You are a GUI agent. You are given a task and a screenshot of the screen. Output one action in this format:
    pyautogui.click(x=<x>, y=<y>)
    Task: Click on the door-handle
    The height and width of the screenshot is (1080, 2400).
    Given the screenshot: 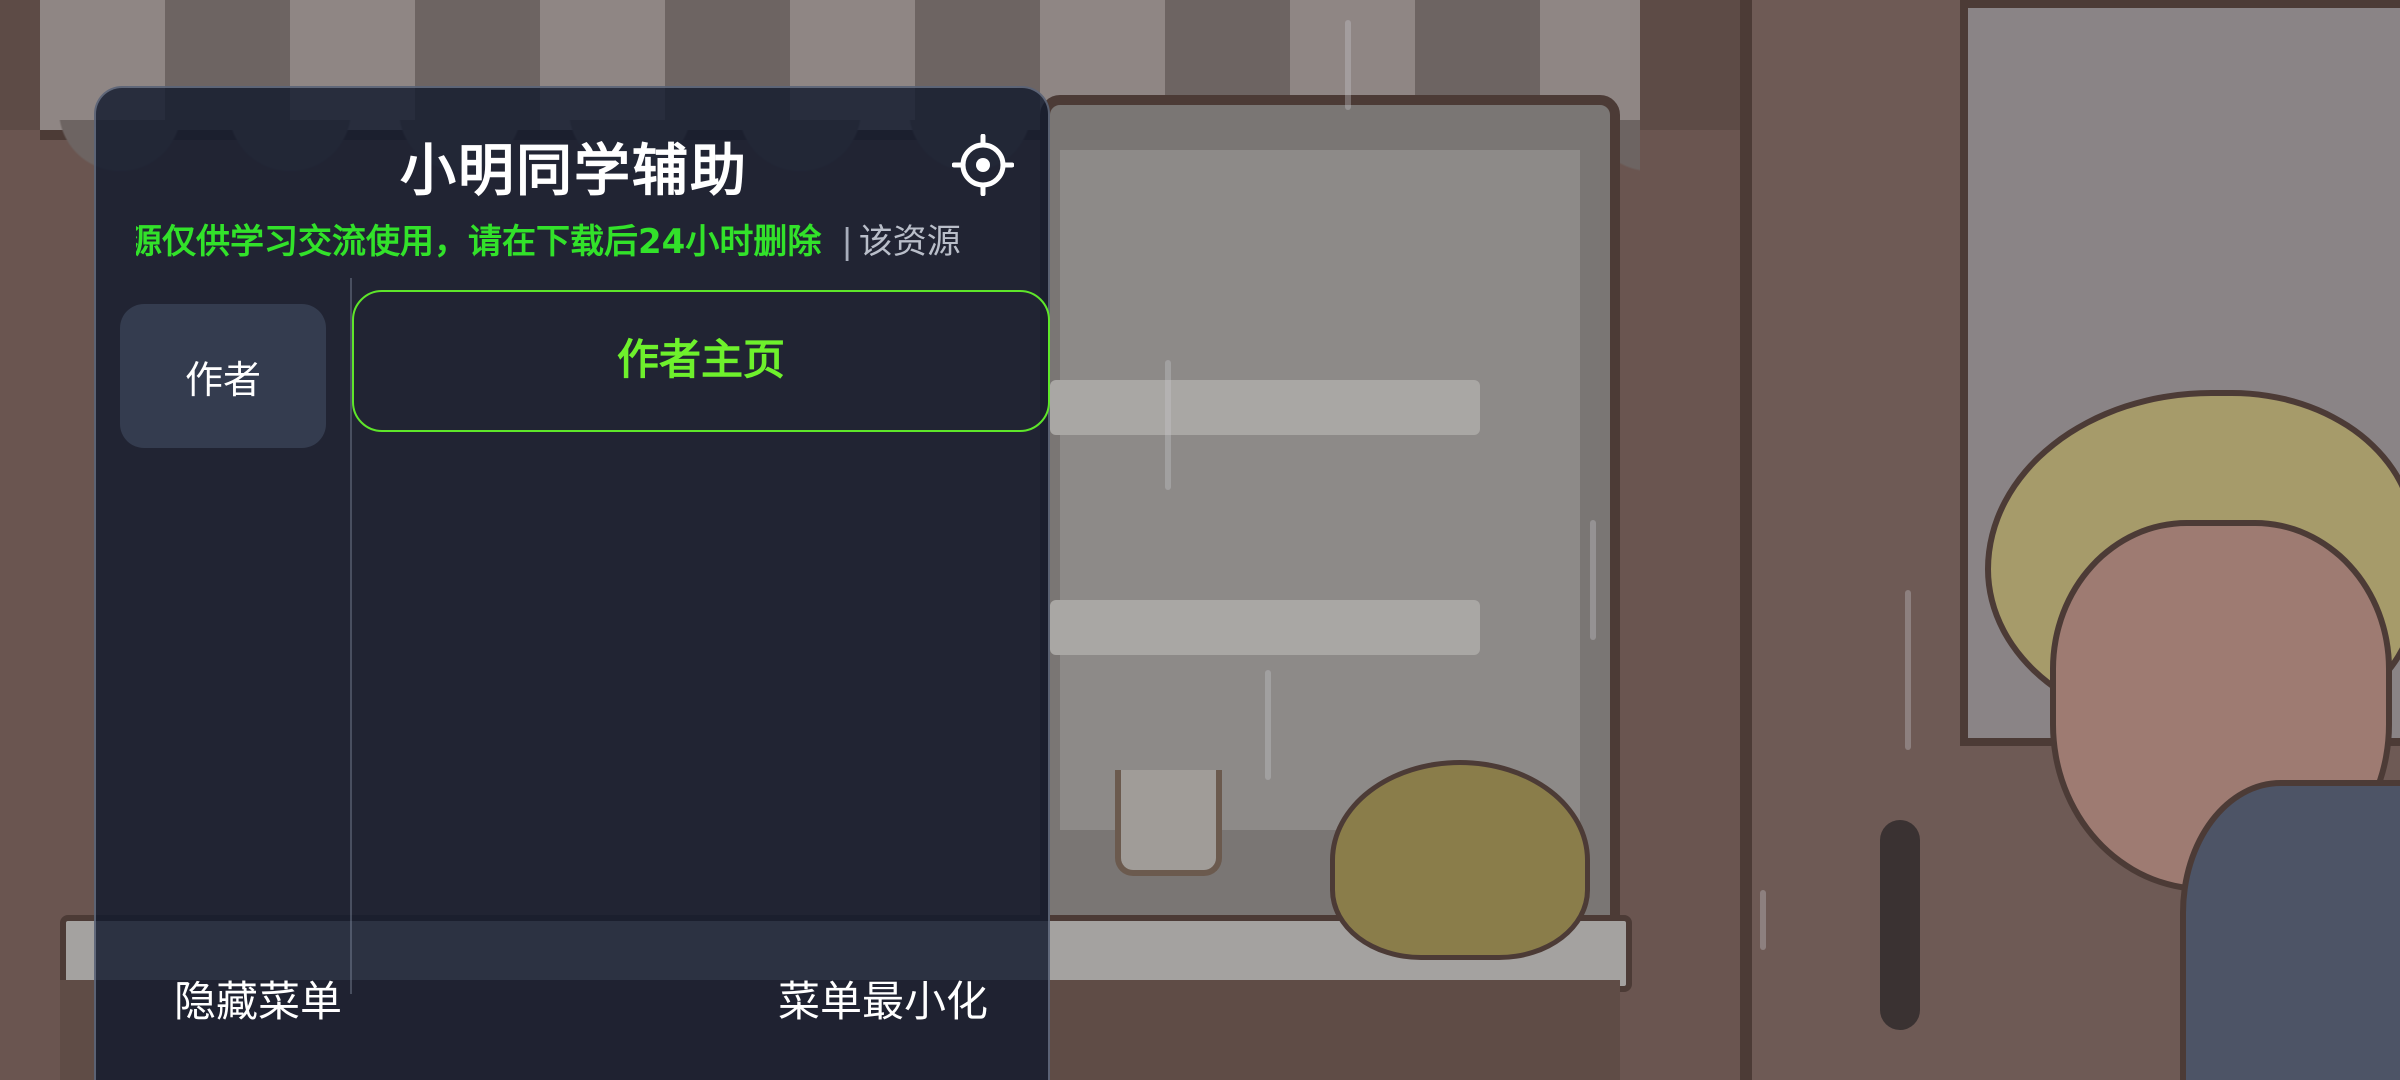 What is the action you would take?
    pyautogui.click(x=1900, y=925)
    